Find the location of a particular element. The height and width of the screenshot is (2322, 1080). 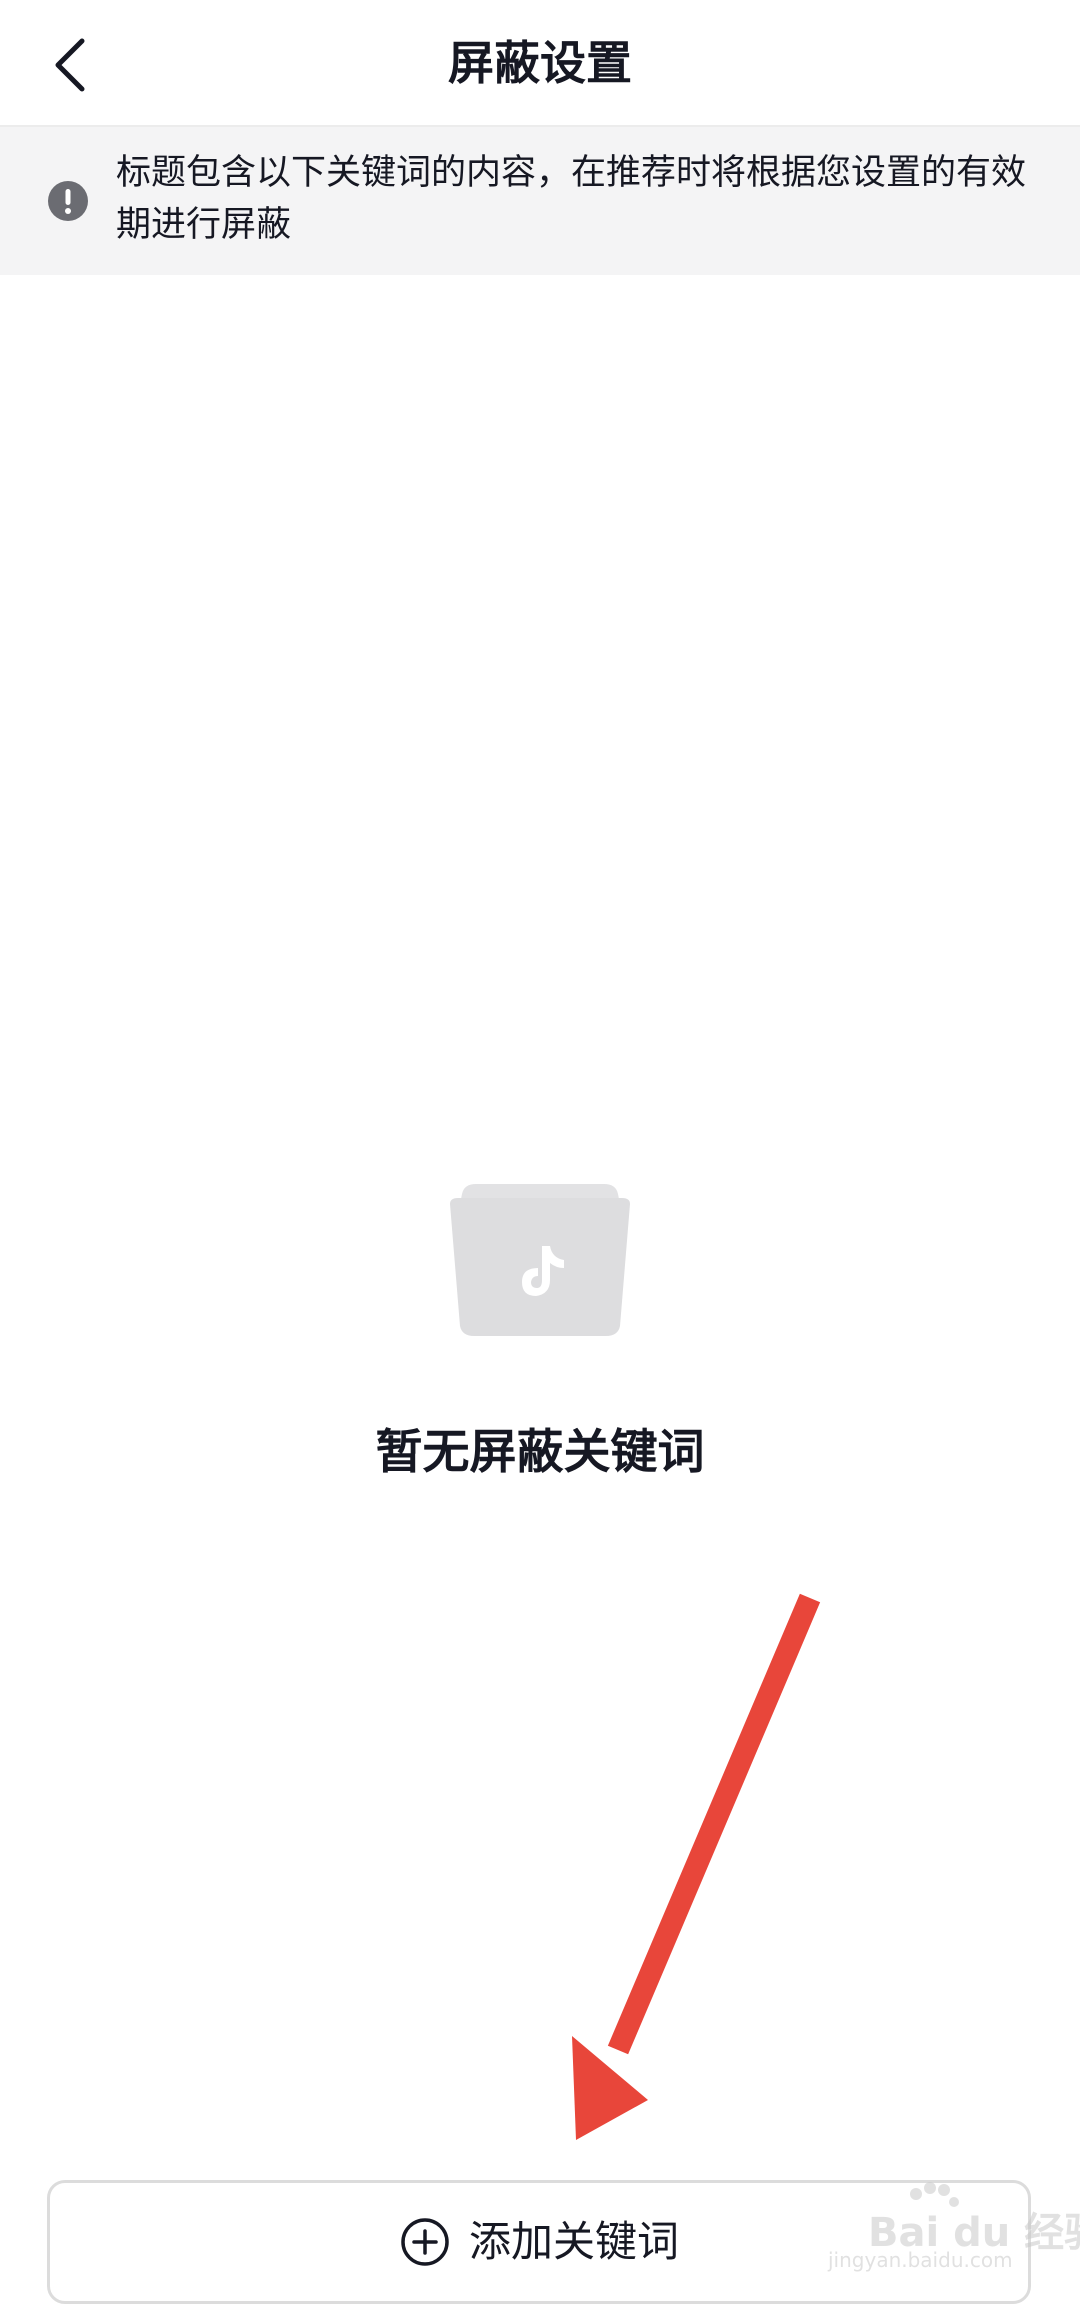

plus-circle-icon is located at coordinates (425, 2242).